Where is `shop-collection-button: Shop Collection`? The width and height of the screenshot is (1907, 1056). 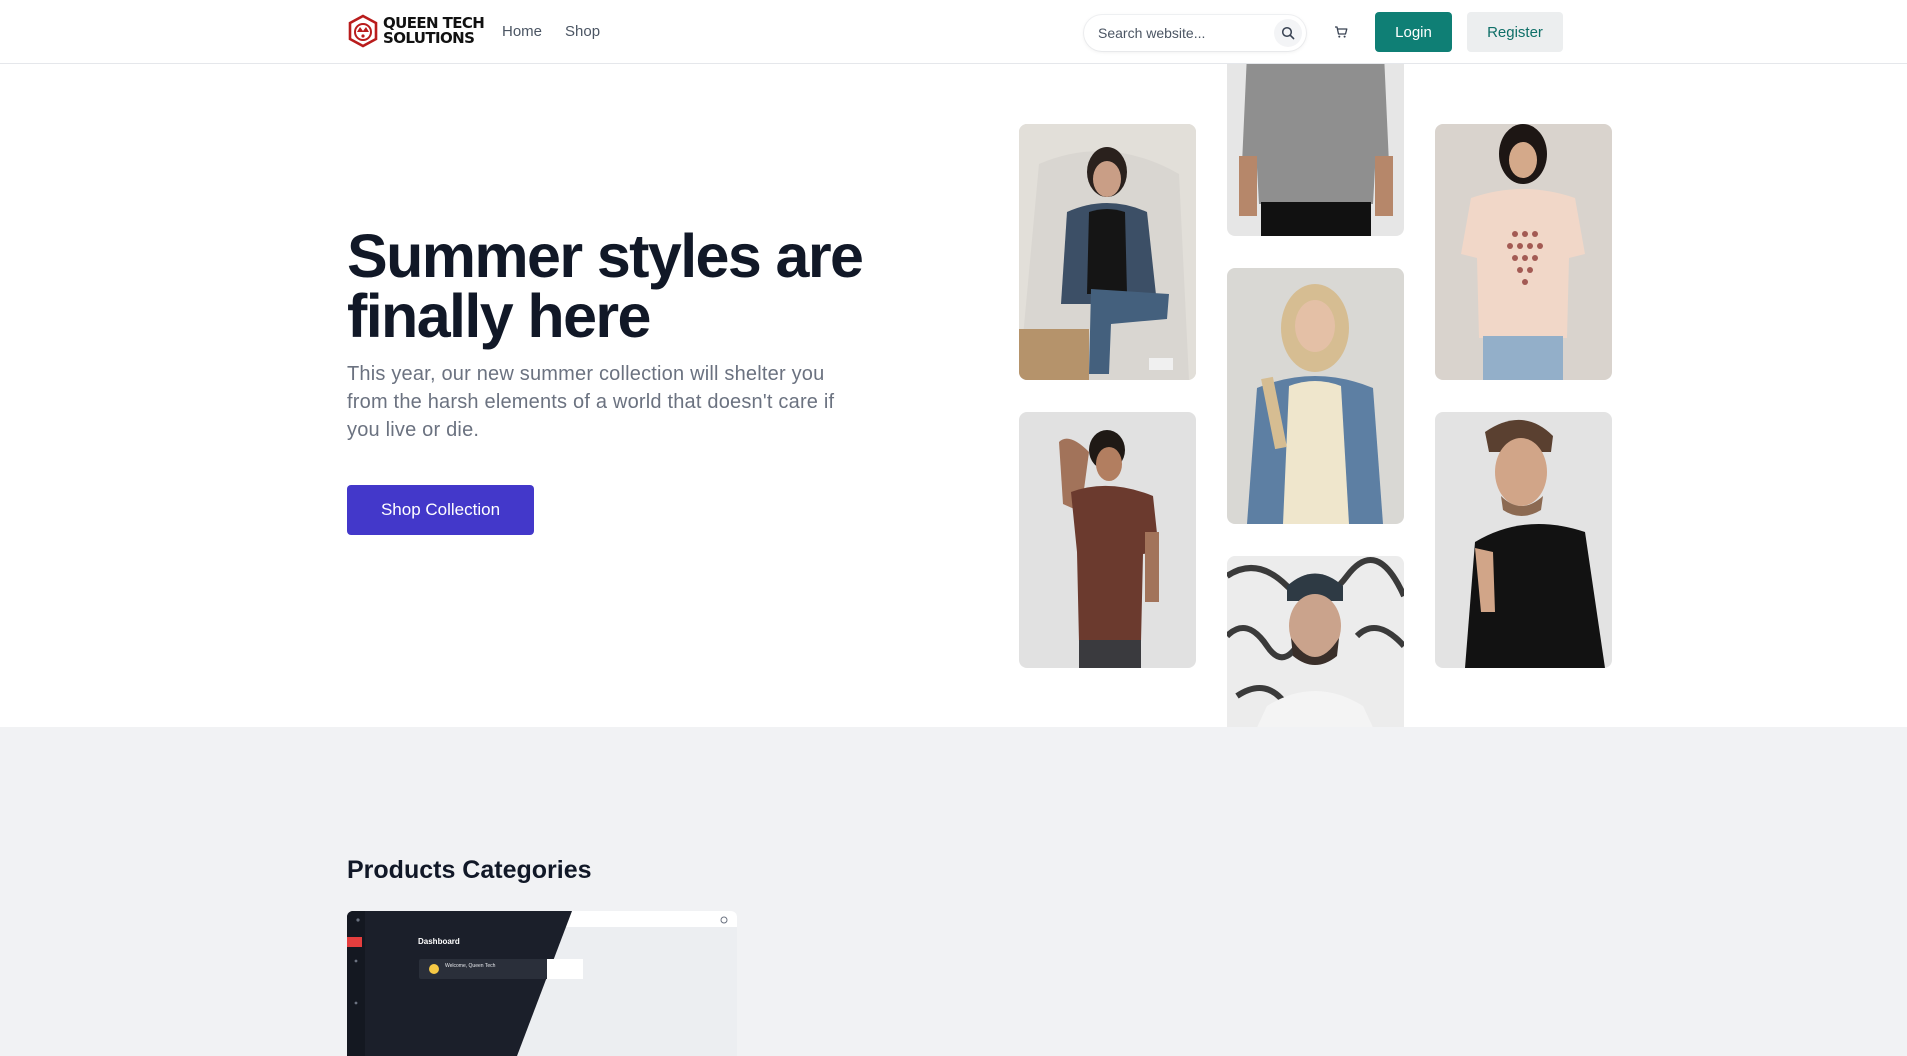
shop-collection-button: Shop Collection is located at coordinates (440, 510).